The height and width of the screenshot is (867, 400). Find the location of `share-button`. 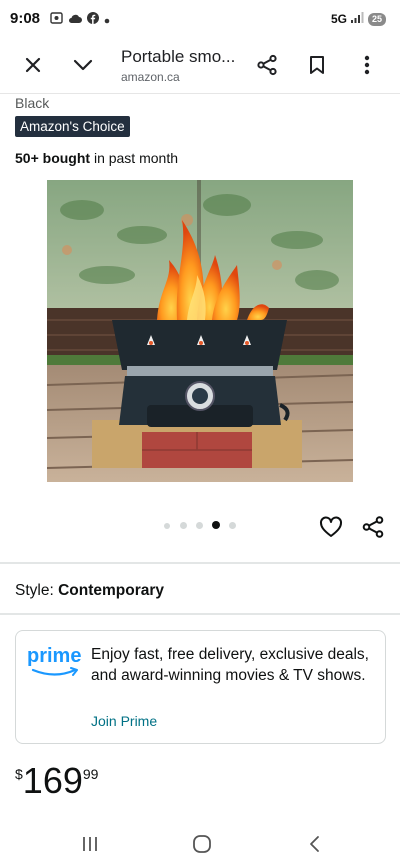

share-button is located at coordinates (267, 65).